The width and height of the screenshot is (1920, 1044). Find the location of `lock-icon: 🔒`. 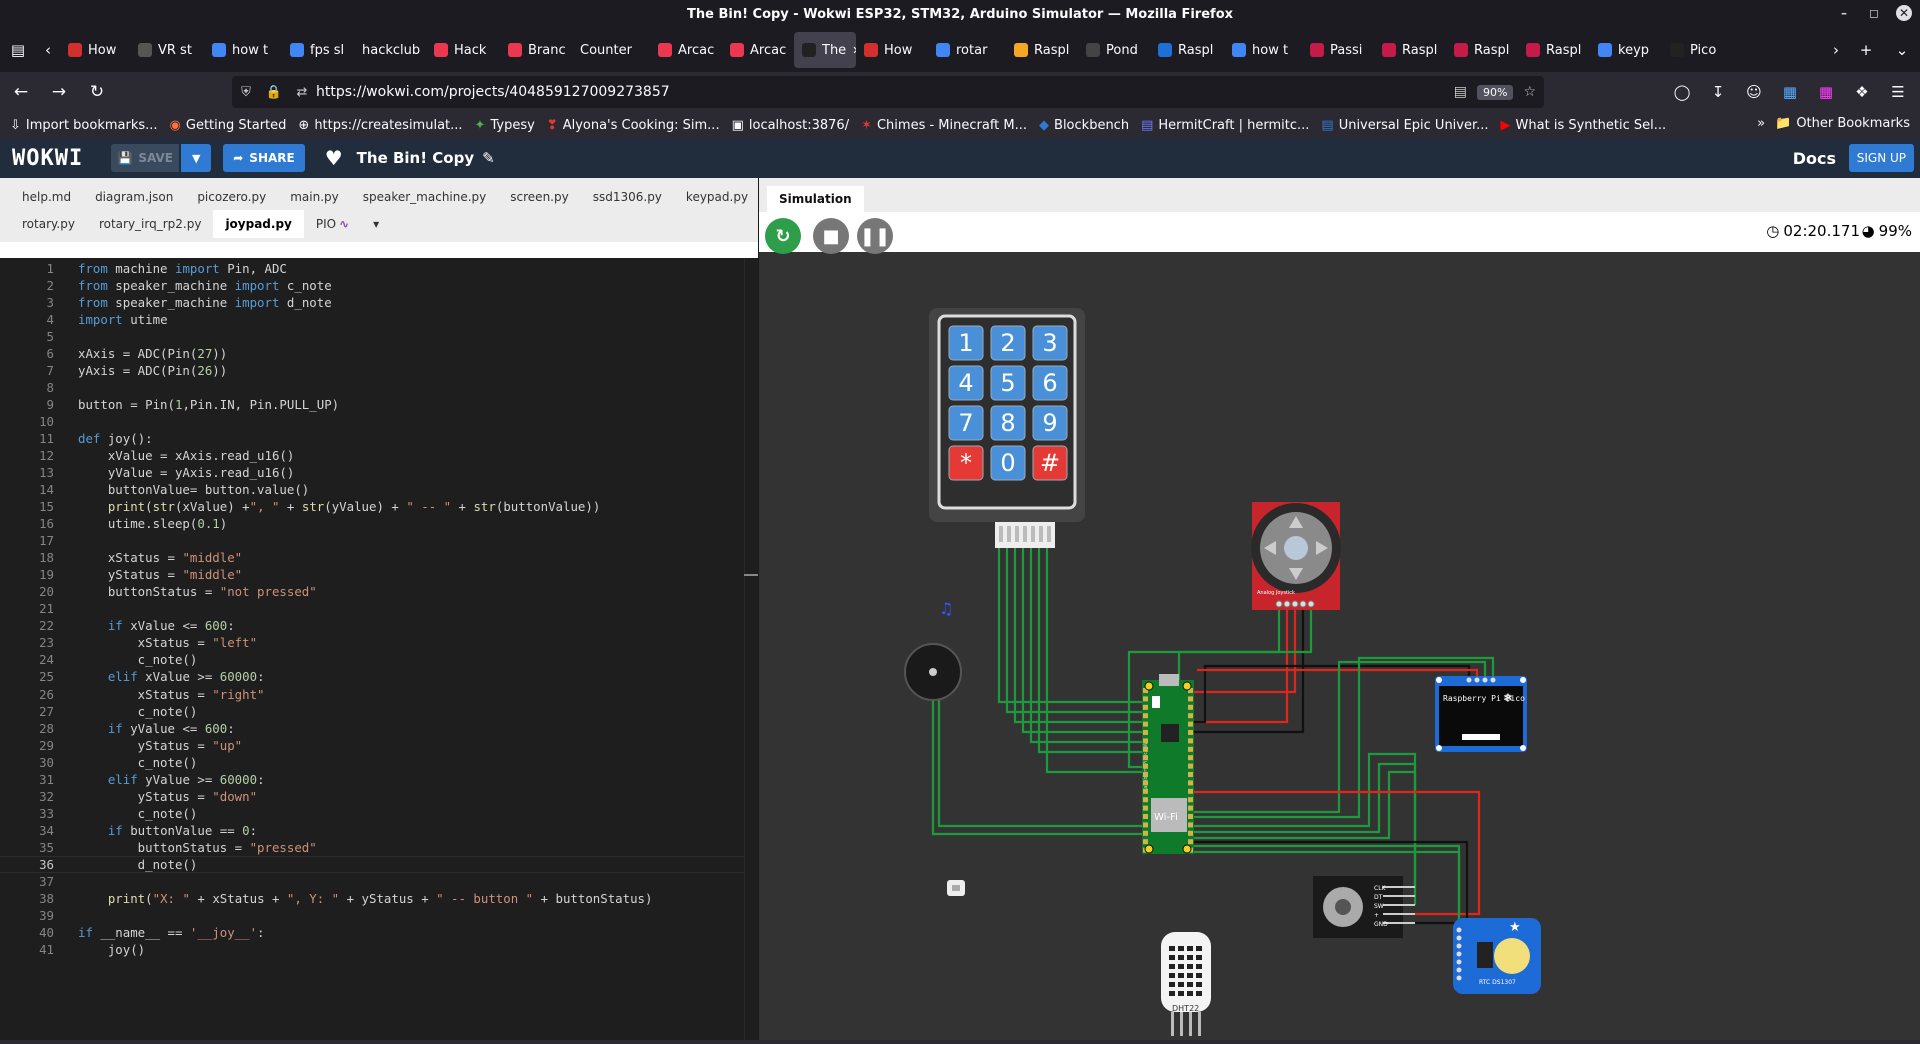

lock-icon: 🔒 is located at coordinates (274, 92).